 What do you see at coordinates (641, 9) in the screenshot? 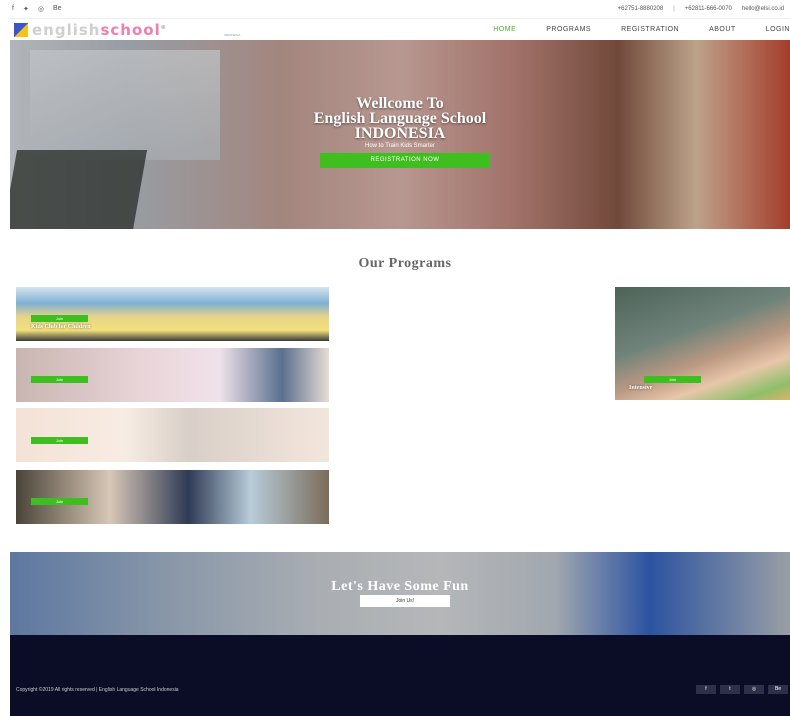
I see `phone-1: +62751-8880208` at bounding box center [641, 9].